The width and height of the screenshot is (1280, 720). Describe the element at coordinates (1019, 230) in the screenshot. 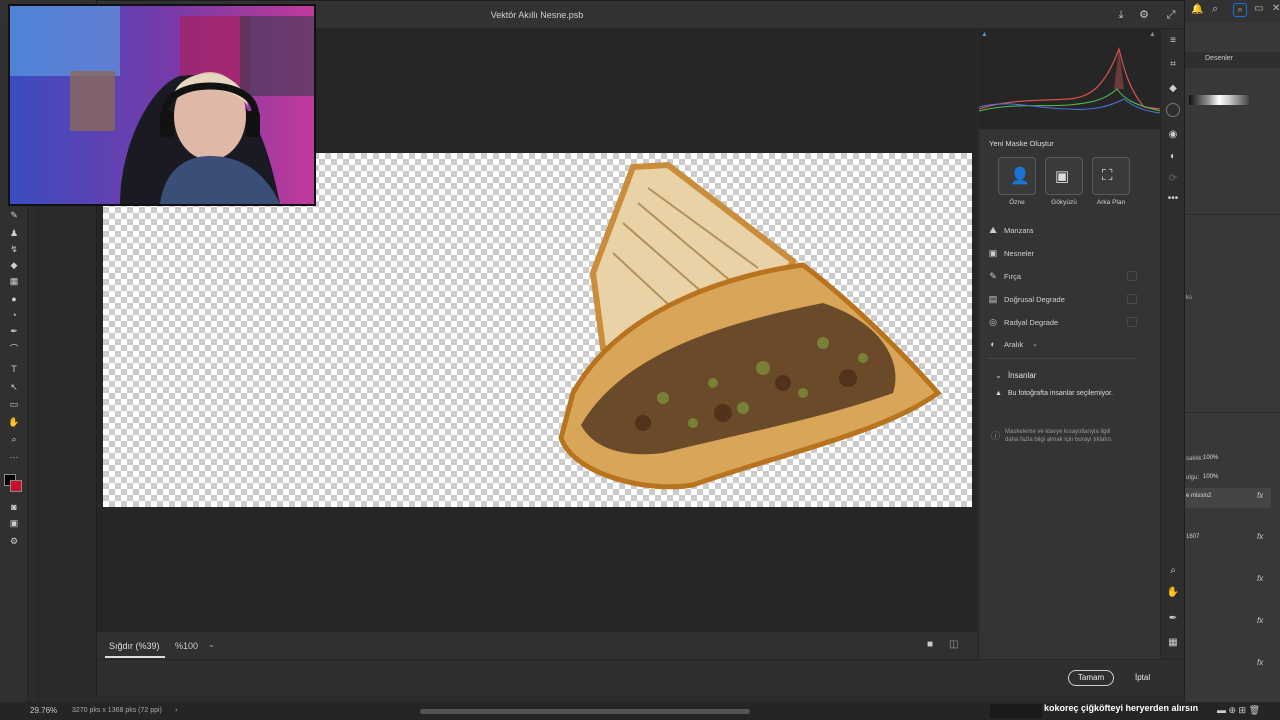

I see `option-label: Manzara` at that location.